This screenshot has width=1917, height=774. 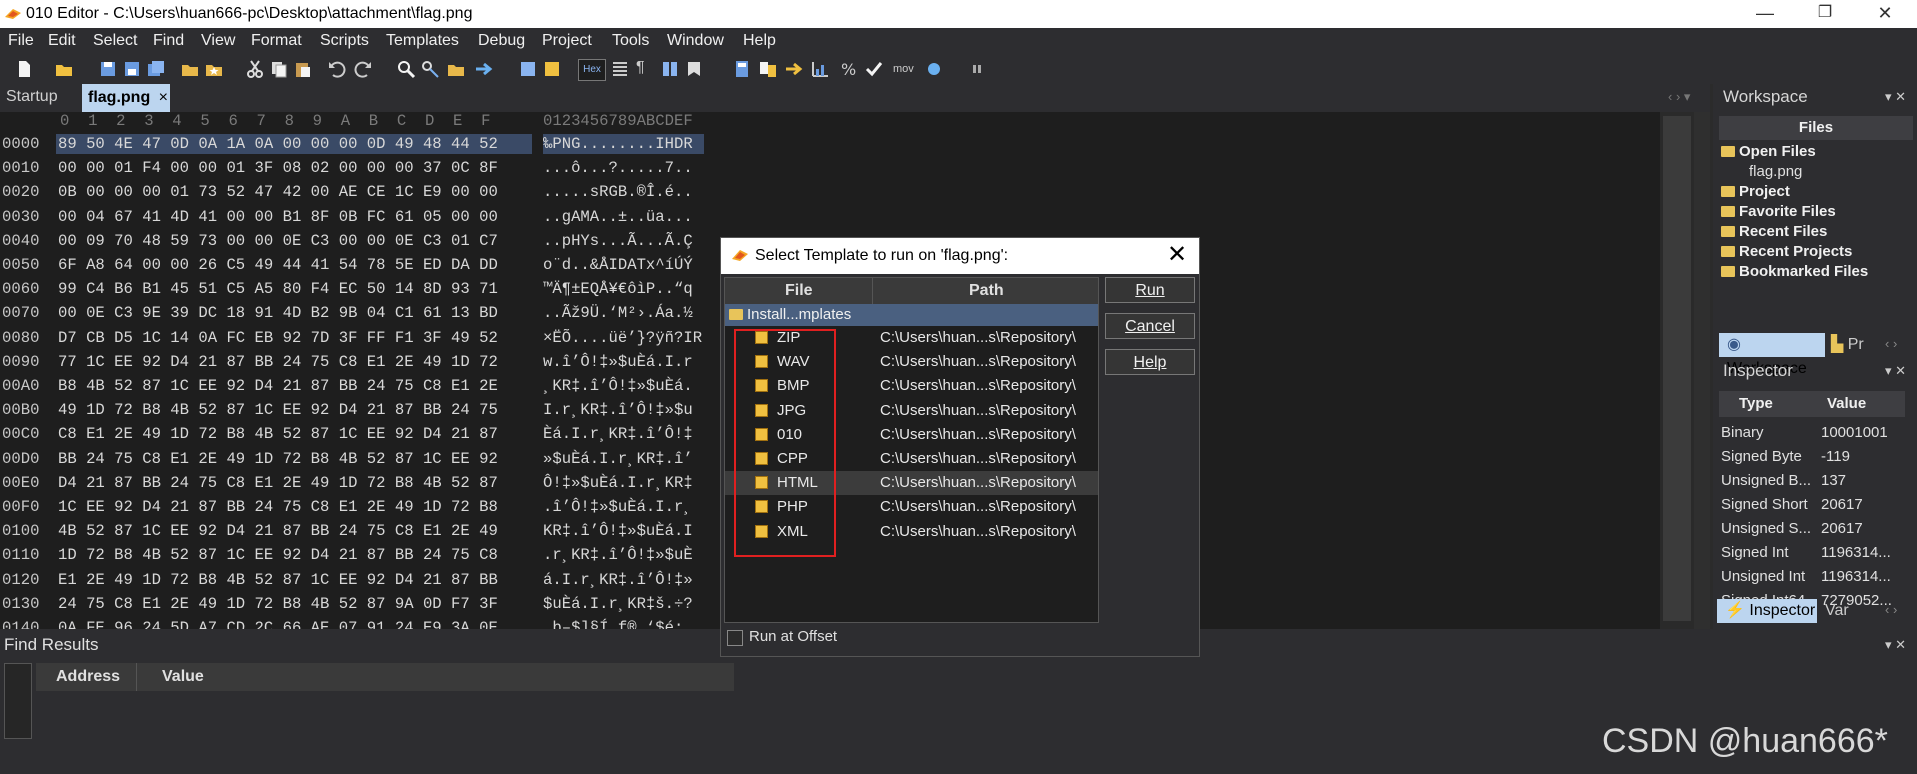 What do you see at coordinates (592, 70) in the screenshot?
I see `hex-mode-toggle: Hex` at bounding box center [592, 70].